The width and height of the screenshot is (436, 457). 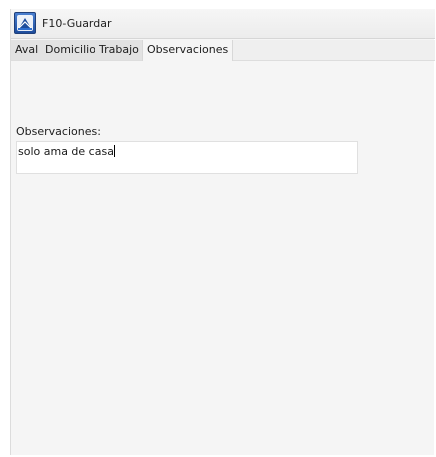 I want to click on title-bar: F10-Guardar, so click(x=223, y=24).